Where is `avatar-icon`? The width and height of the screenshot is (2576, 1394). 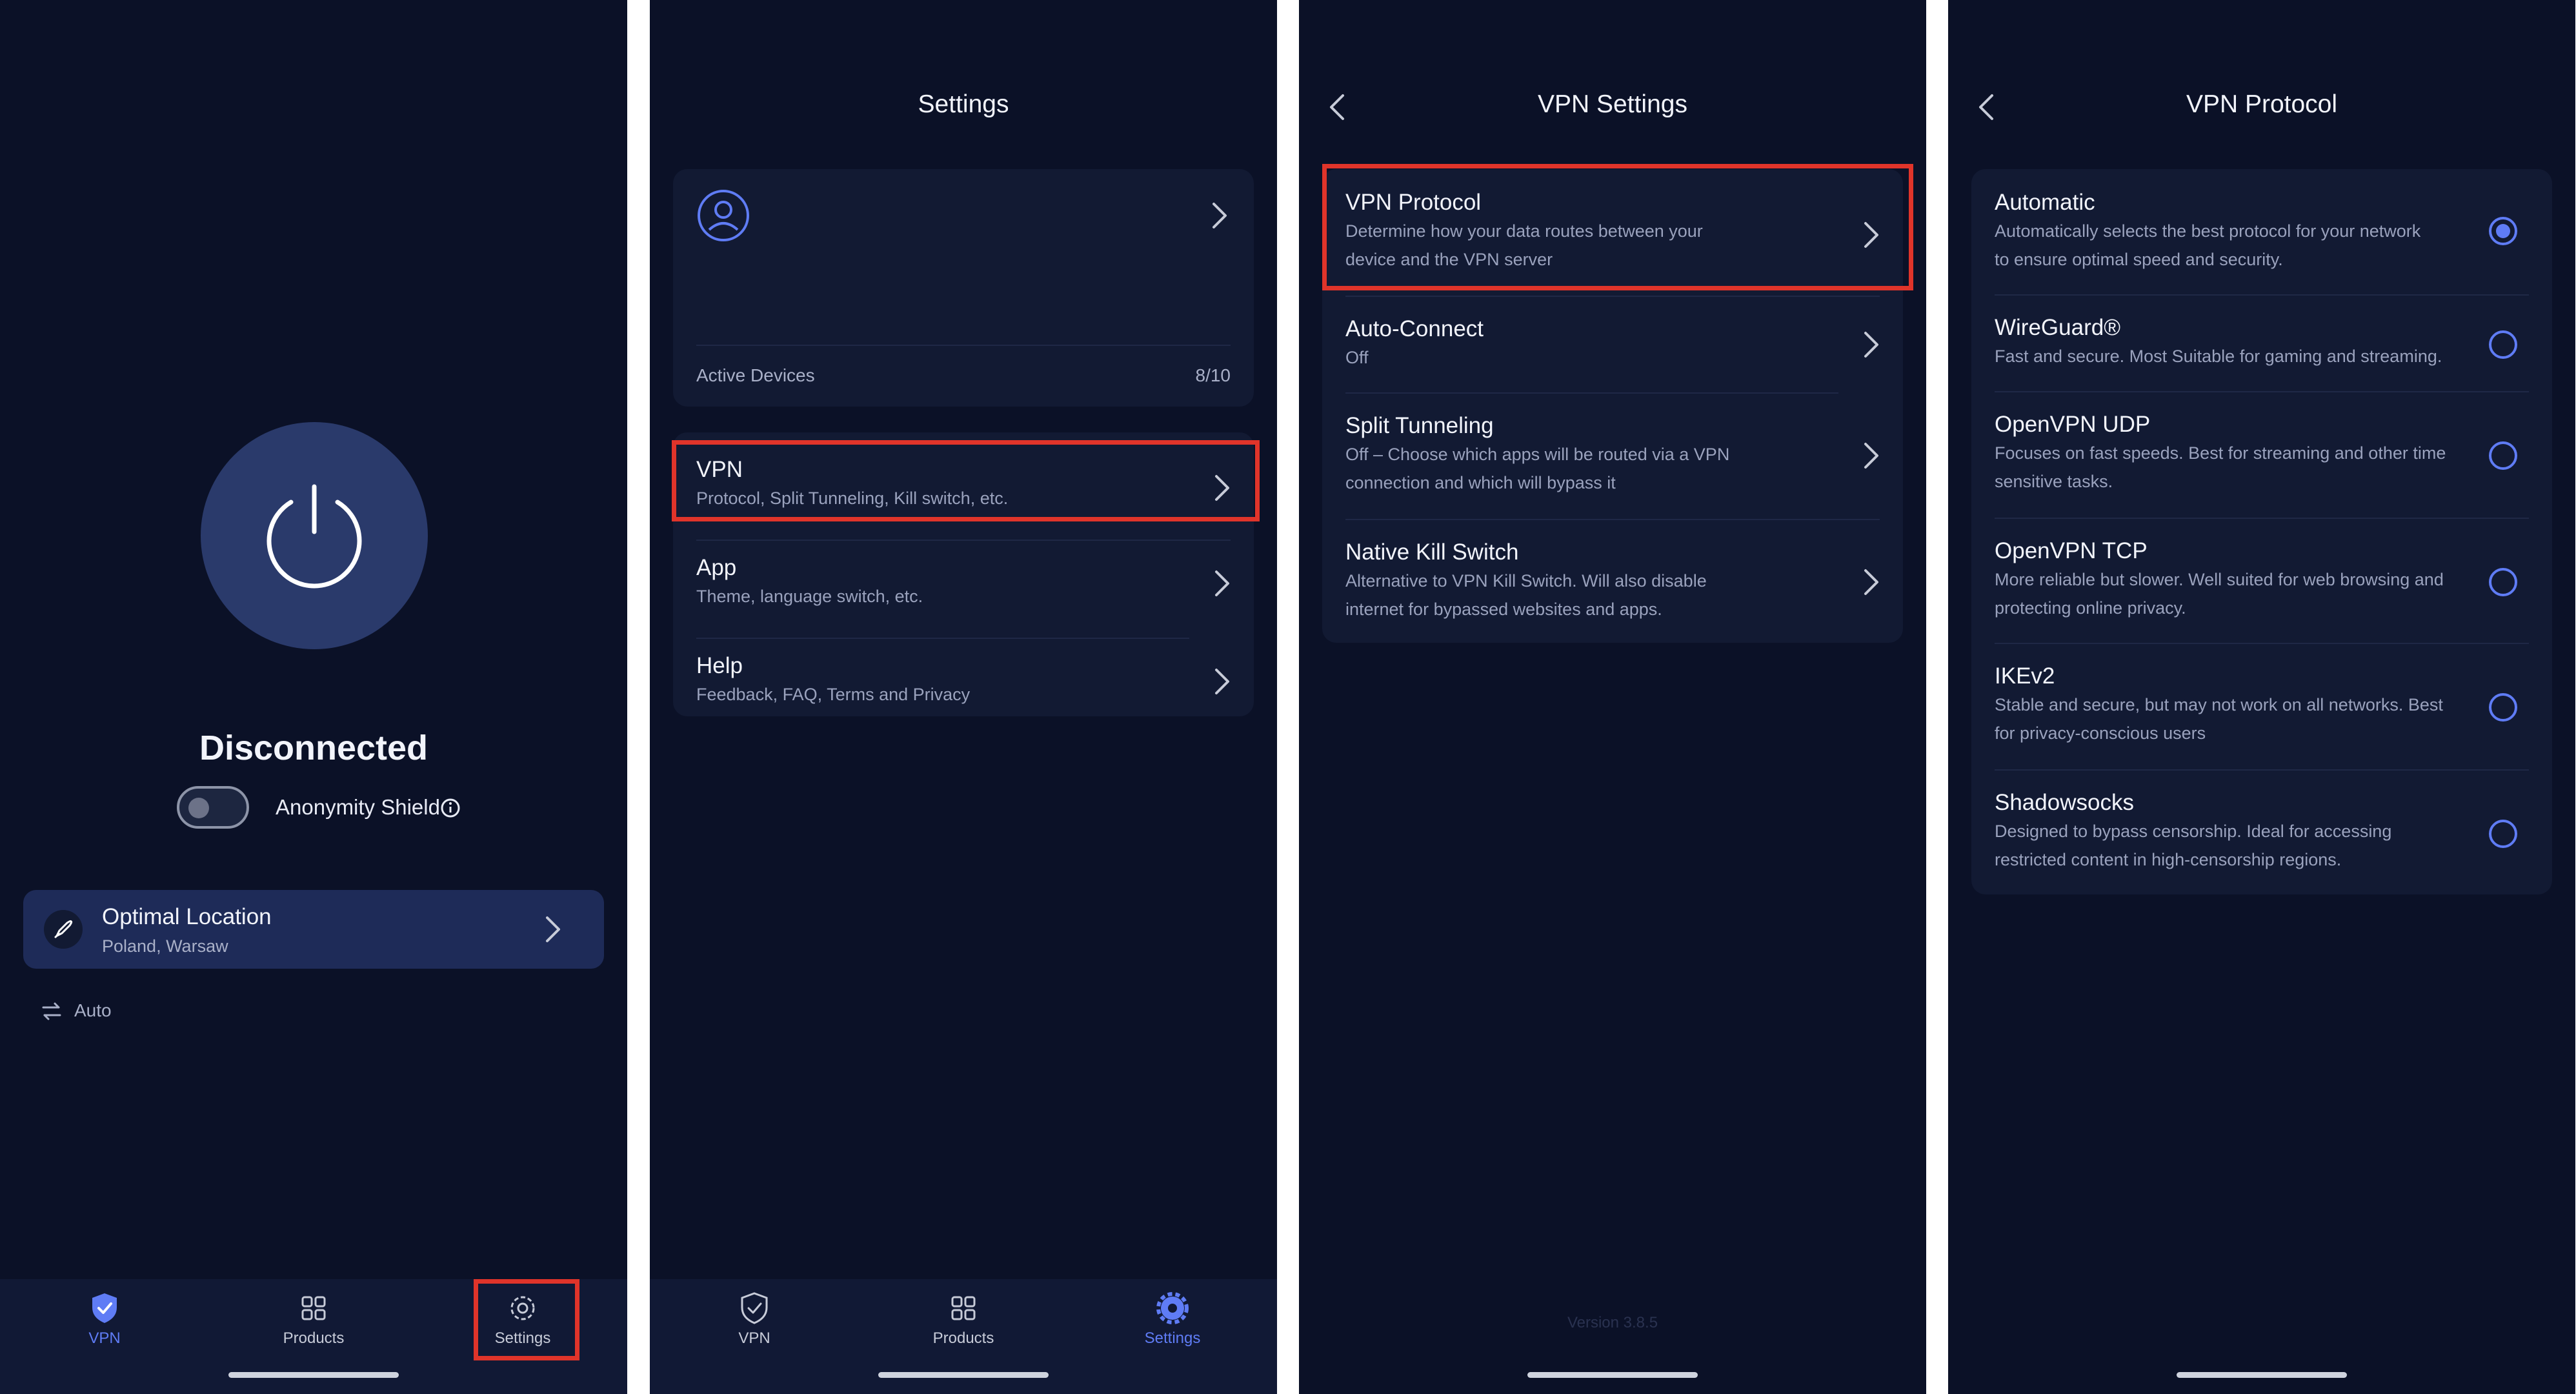
avatar-icon is located at coordinates (723, 215).